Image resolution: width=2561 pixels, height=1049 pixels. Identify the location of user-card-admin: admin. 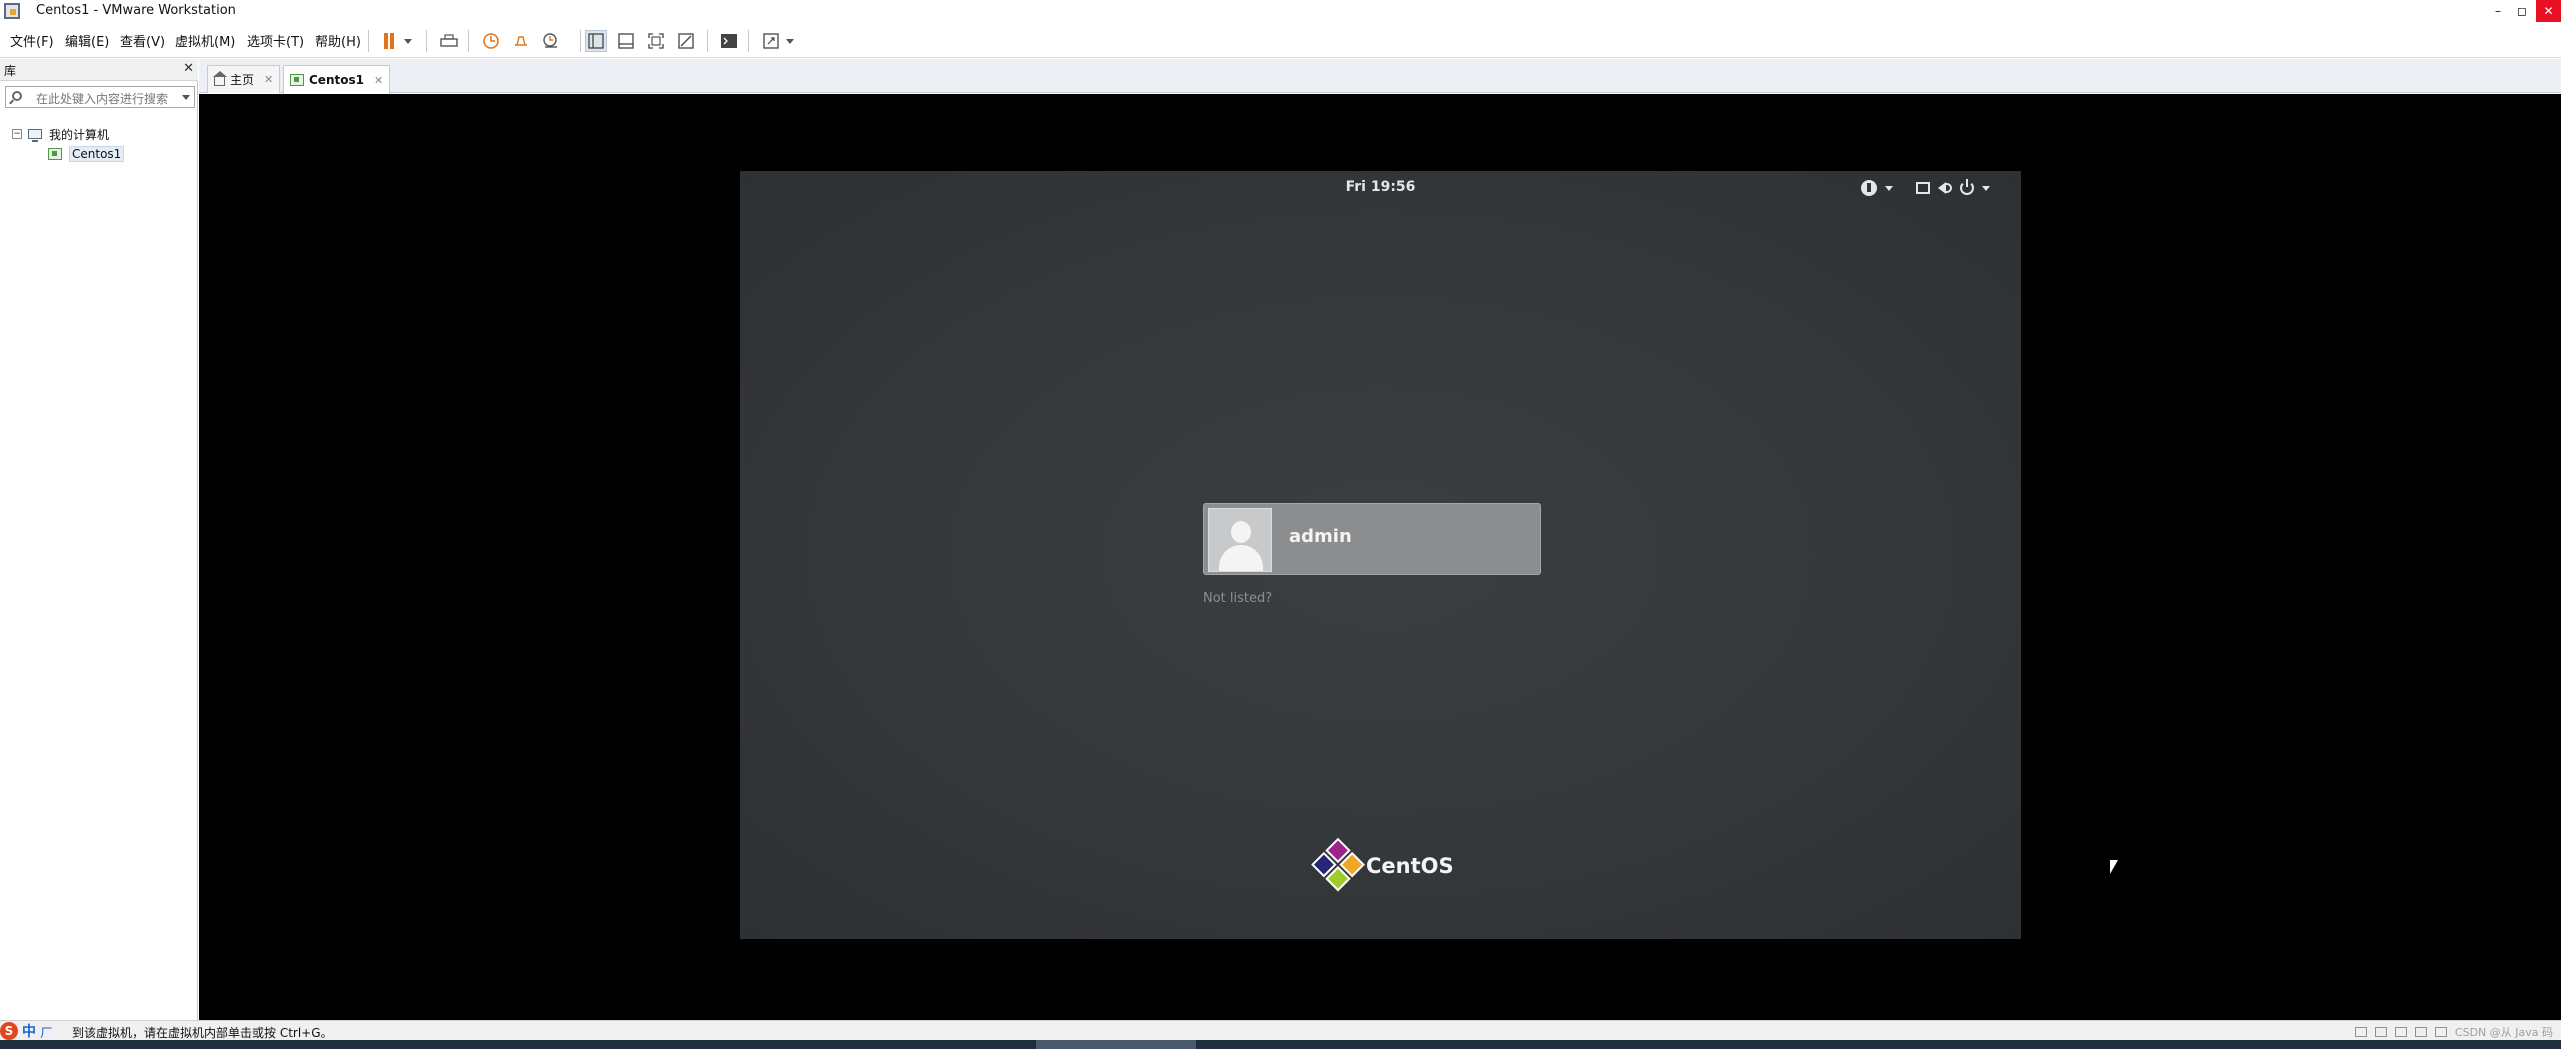
(1372, 539).